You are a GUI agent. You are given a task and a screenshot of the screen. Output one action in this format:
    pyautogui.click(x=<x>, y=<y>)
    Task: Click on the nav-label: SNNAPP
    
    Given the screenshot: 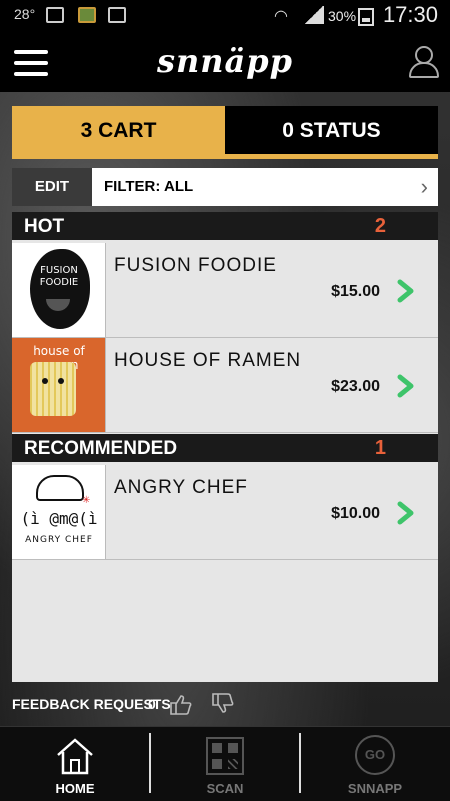 What is the action you would take?
    pyautogui.click(x=375, y=788)
    